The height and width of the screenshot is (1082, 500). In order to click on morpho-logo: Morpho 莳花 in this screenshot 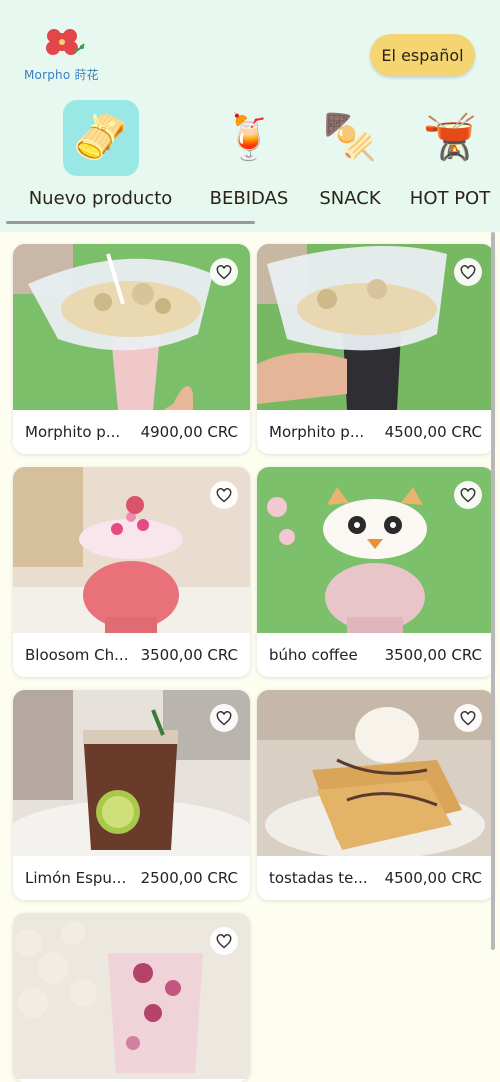, I will do `click(69, 54)`.